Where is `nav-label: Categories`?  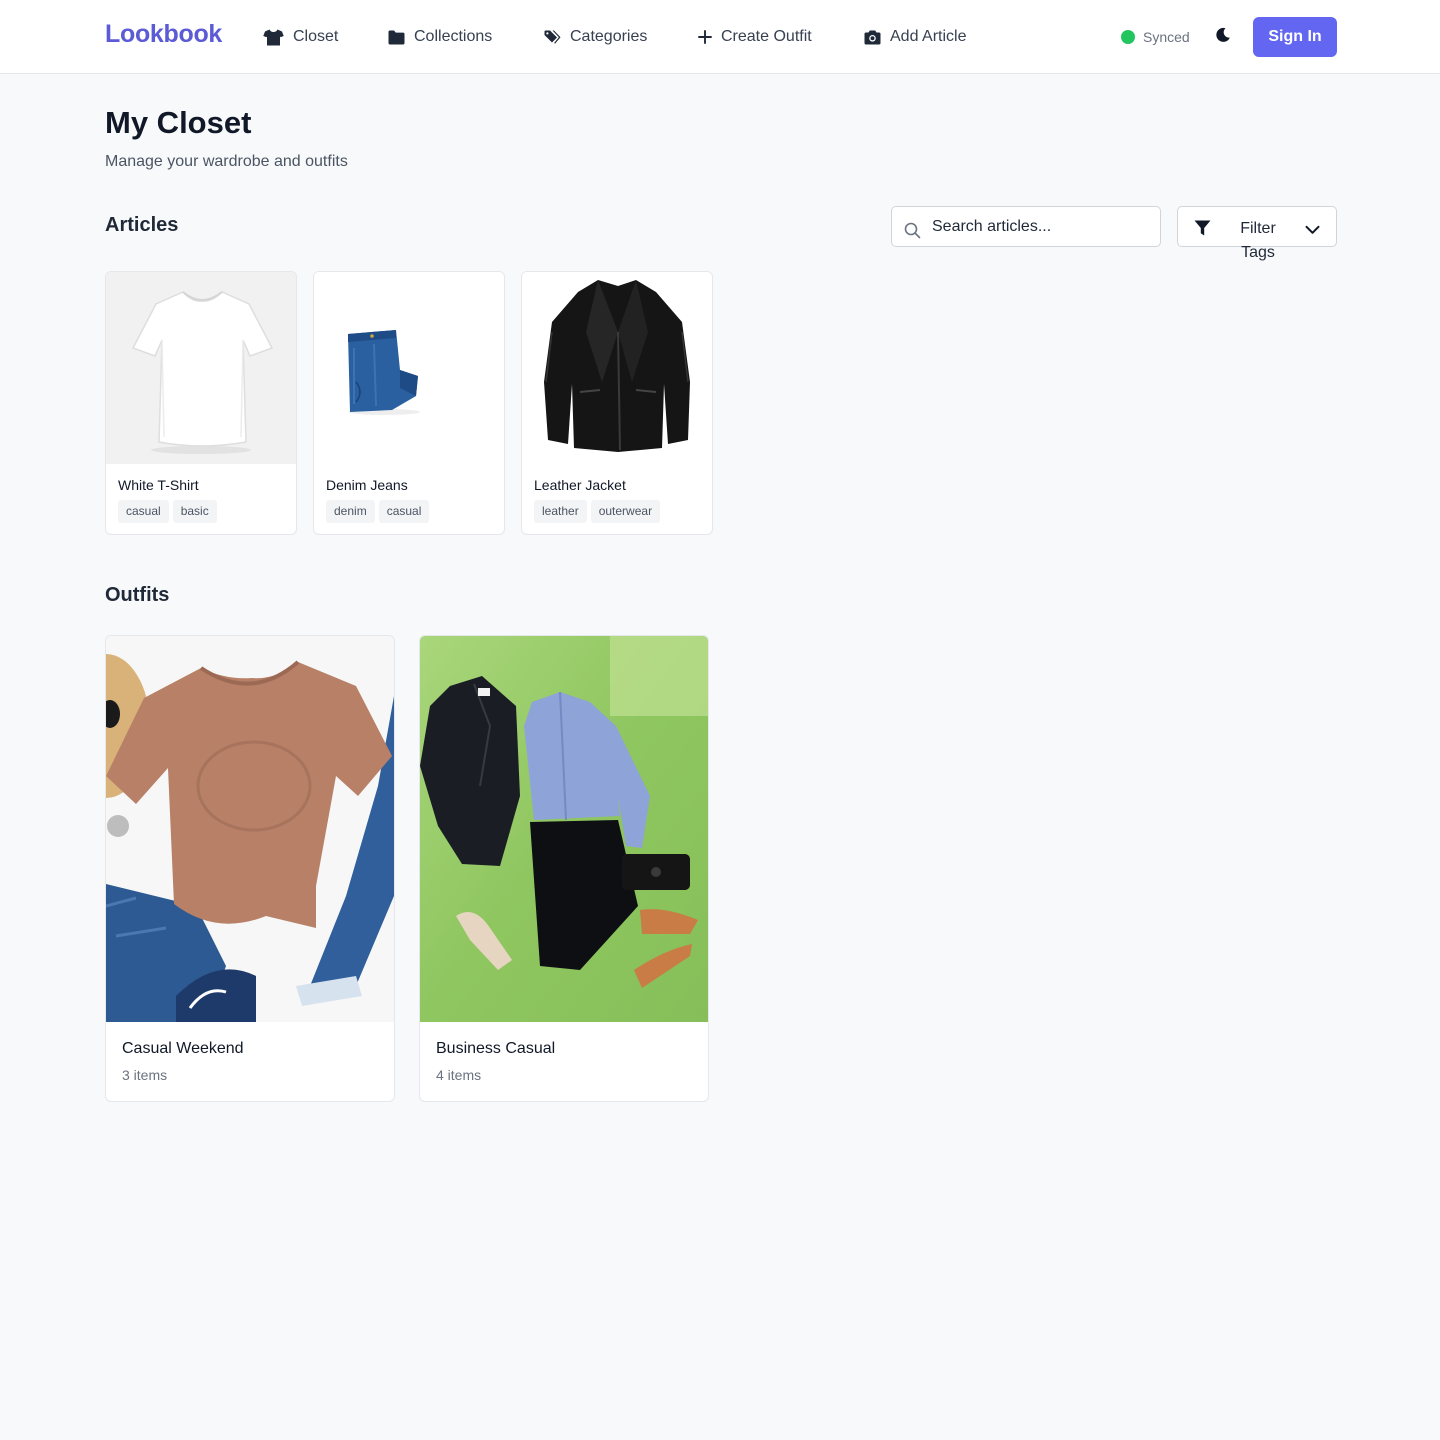 nav-label: Categories is located at coordinates (609, 36).